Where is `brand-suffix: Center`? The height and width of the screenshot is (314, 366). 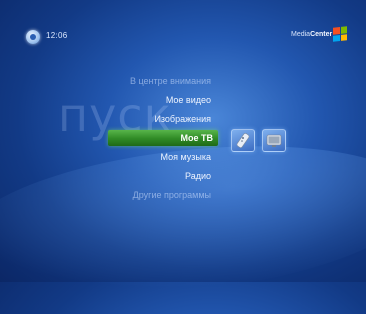 brand-suffix: Center is located at coordinates (321, 34).